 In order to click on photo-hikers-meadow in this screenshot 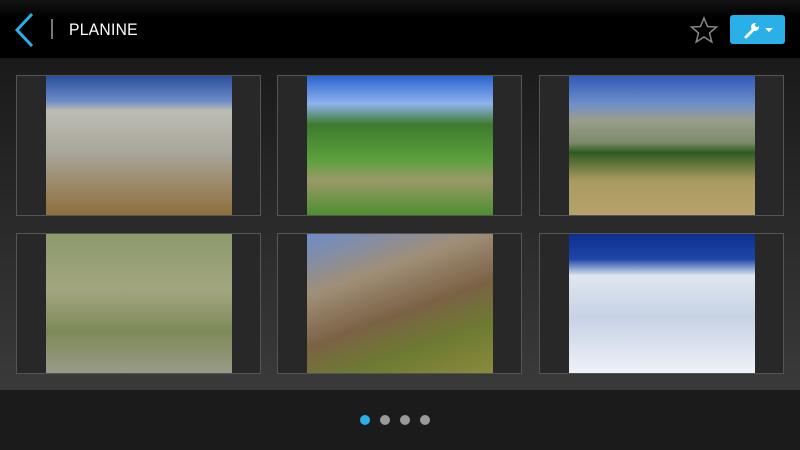, I will do `click(662, 145)`.